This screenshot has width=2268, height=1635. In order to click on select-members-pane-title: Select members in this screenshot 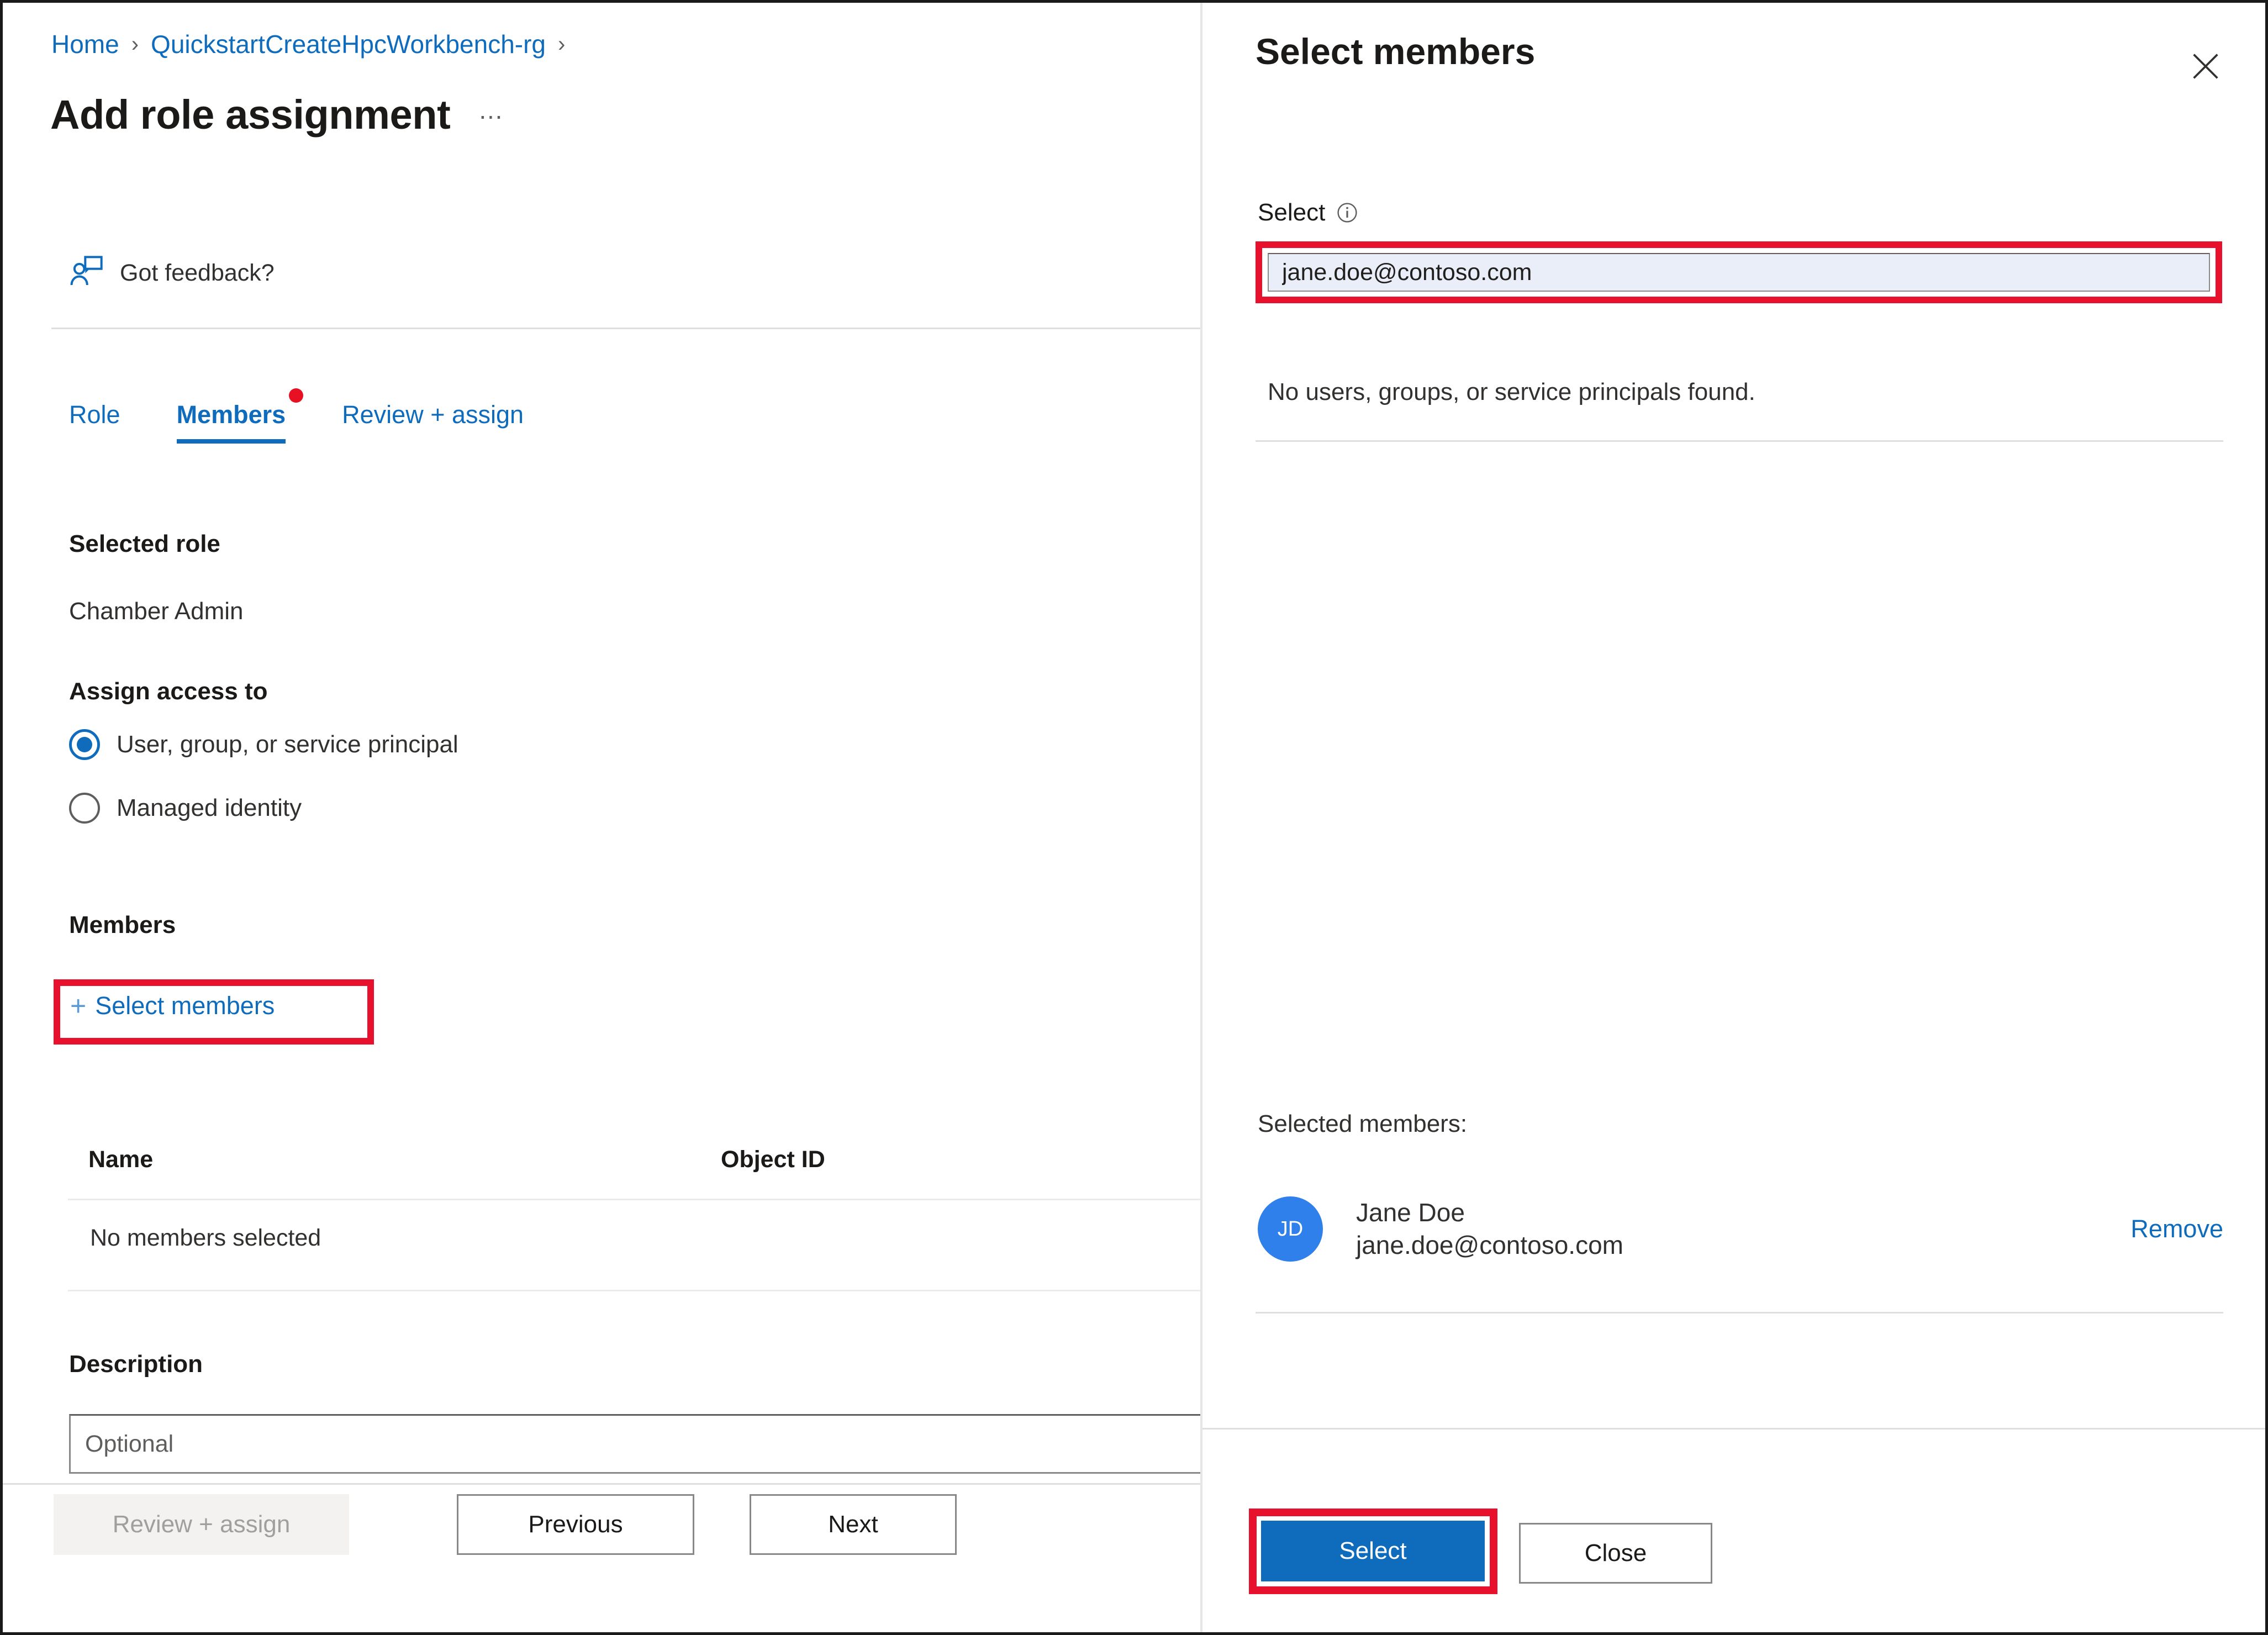, I will do `click(1396, 51)`.